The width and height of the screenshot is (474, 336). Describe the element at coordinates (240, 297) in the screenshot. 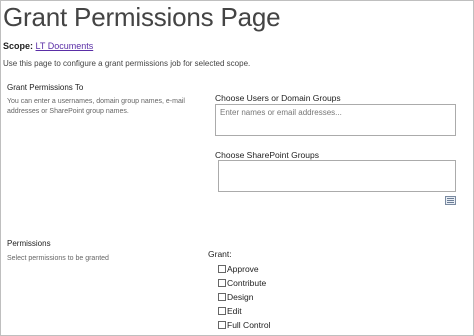

I see `permission-label: Design` at that location.